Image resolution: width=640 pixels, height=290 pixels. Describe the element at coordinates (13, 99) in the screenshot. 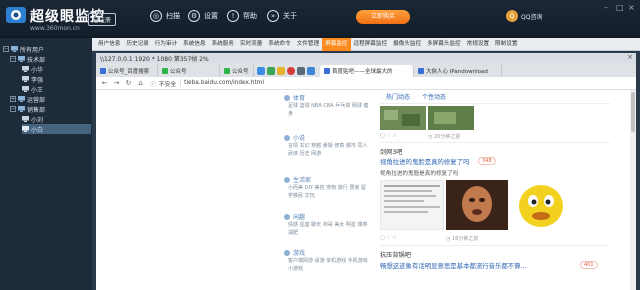

I see `expand-icon: +` at that location.